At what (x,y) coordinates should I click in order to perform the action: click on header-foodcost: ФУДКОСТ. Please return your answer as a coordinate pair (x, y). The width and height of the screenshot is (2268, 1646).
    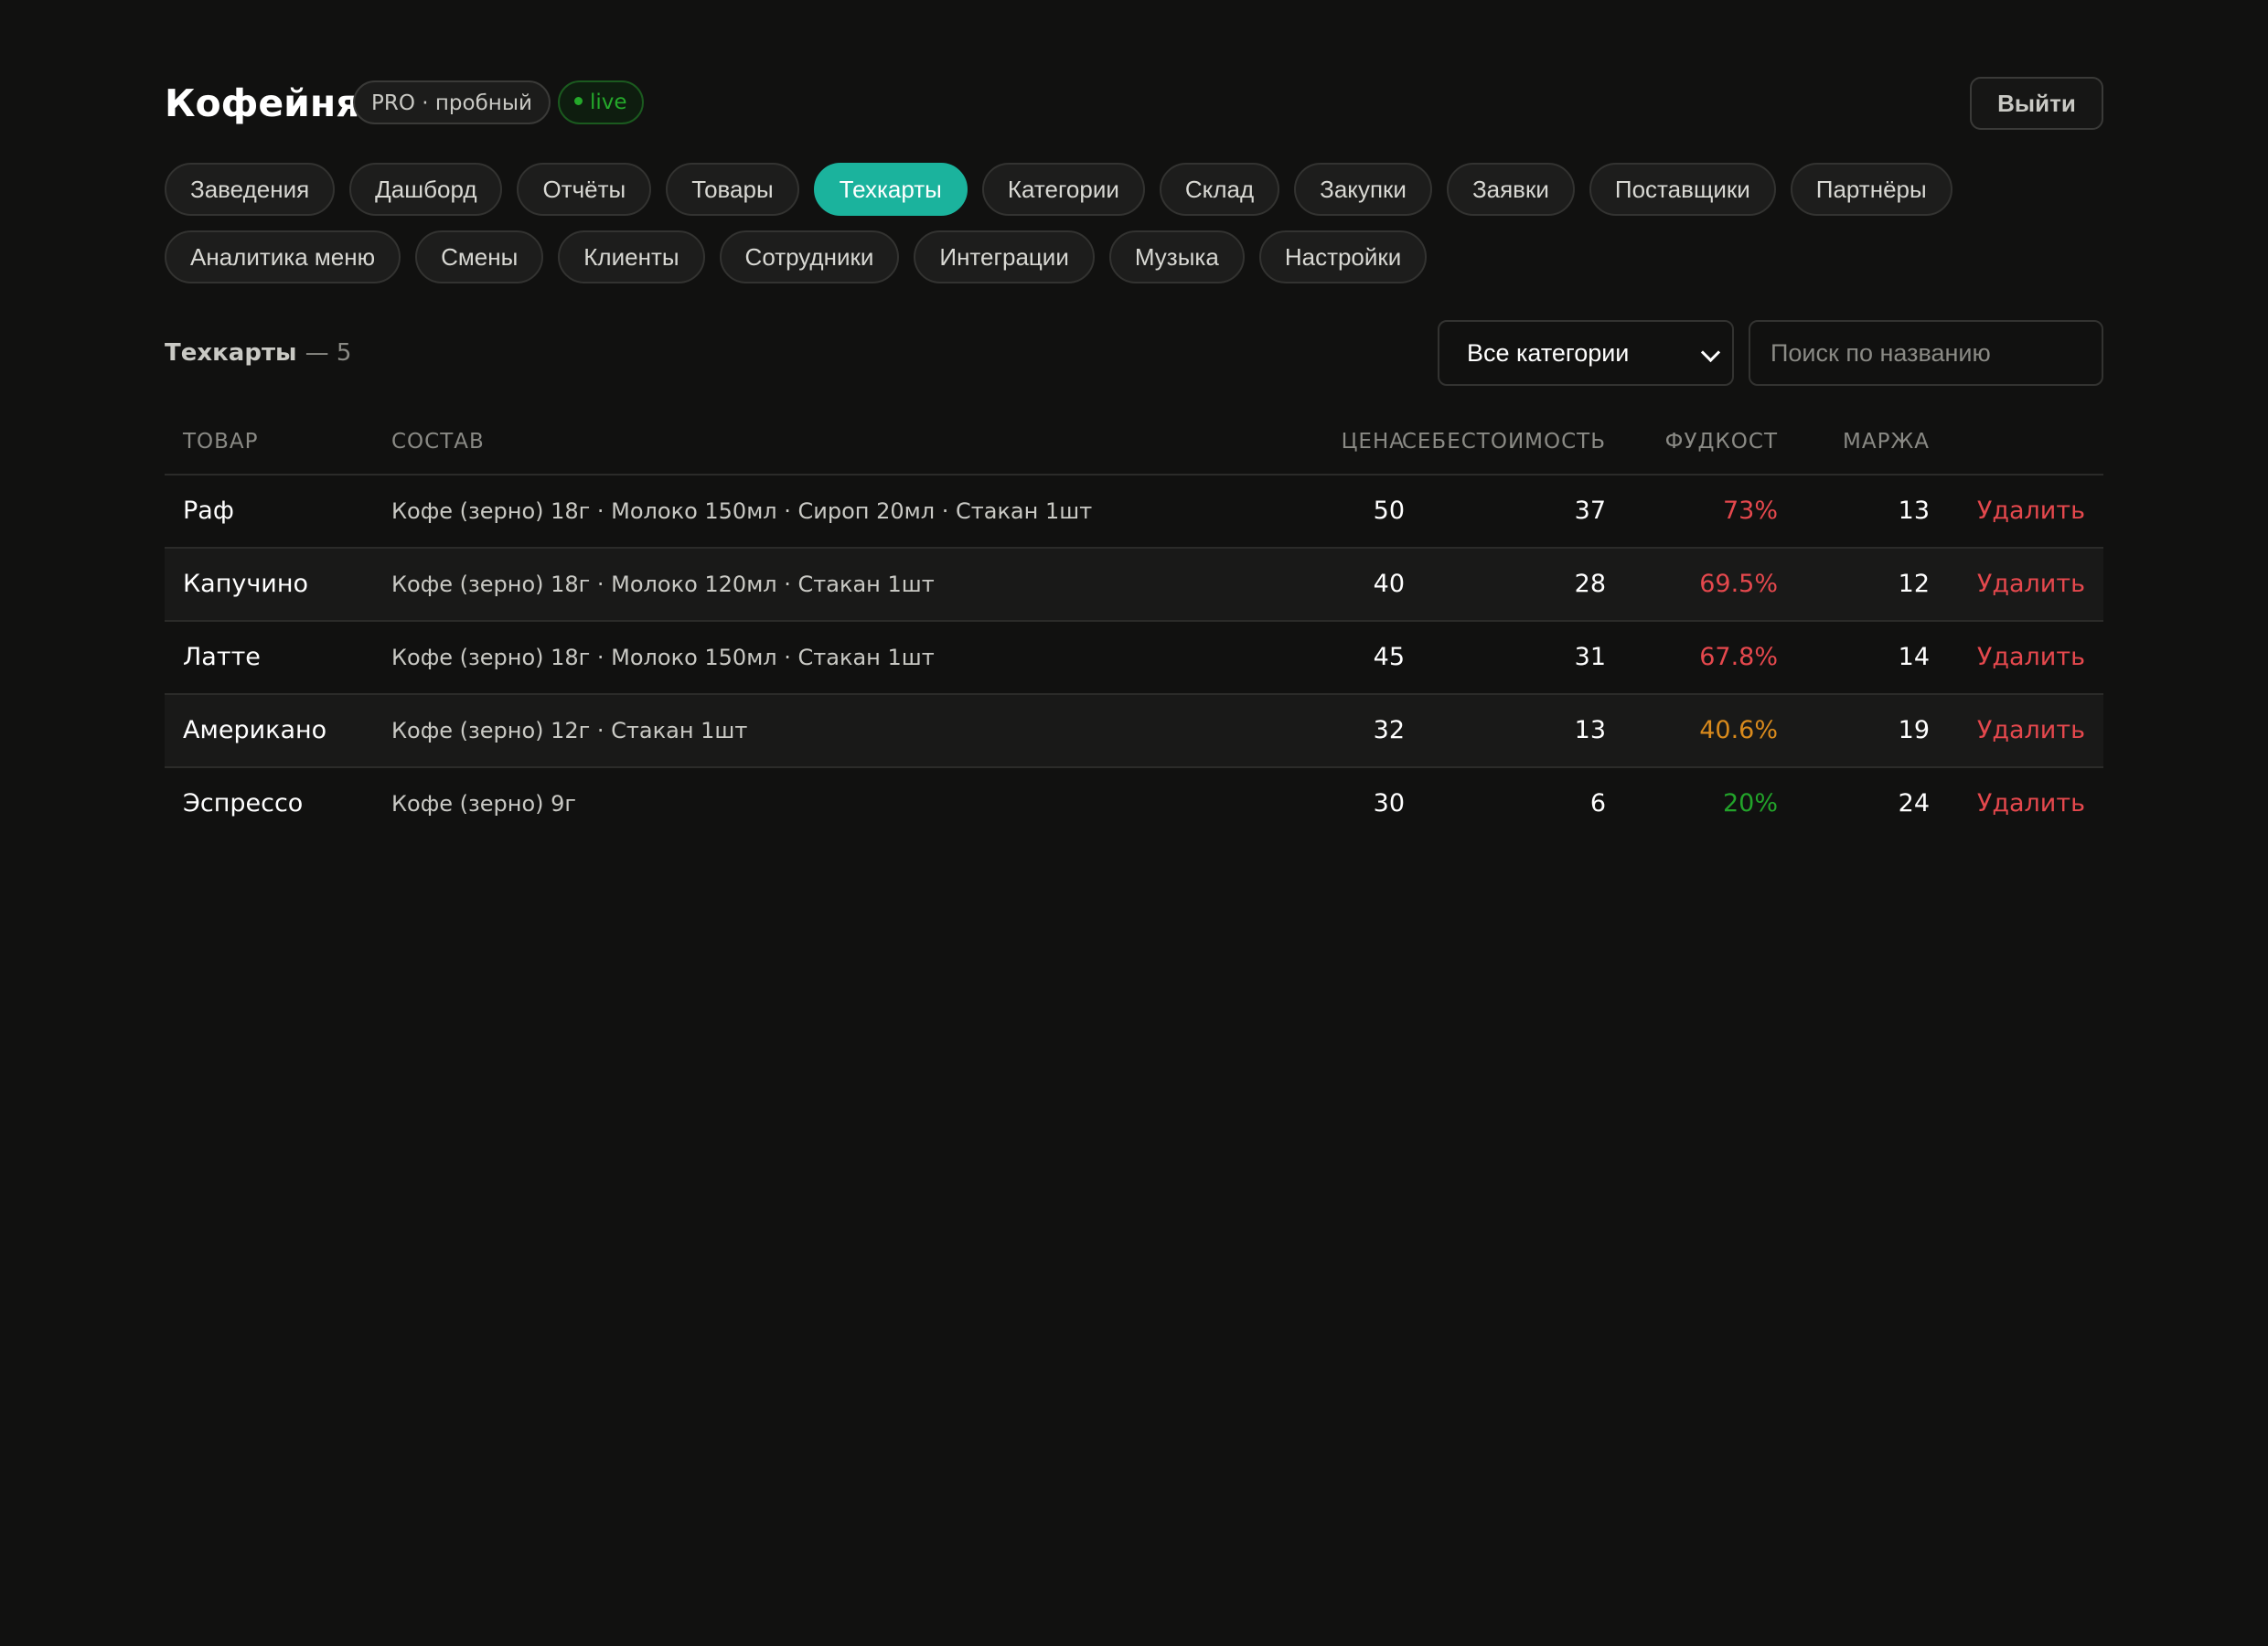
    Looking at the image, I should click on (1721, 442).